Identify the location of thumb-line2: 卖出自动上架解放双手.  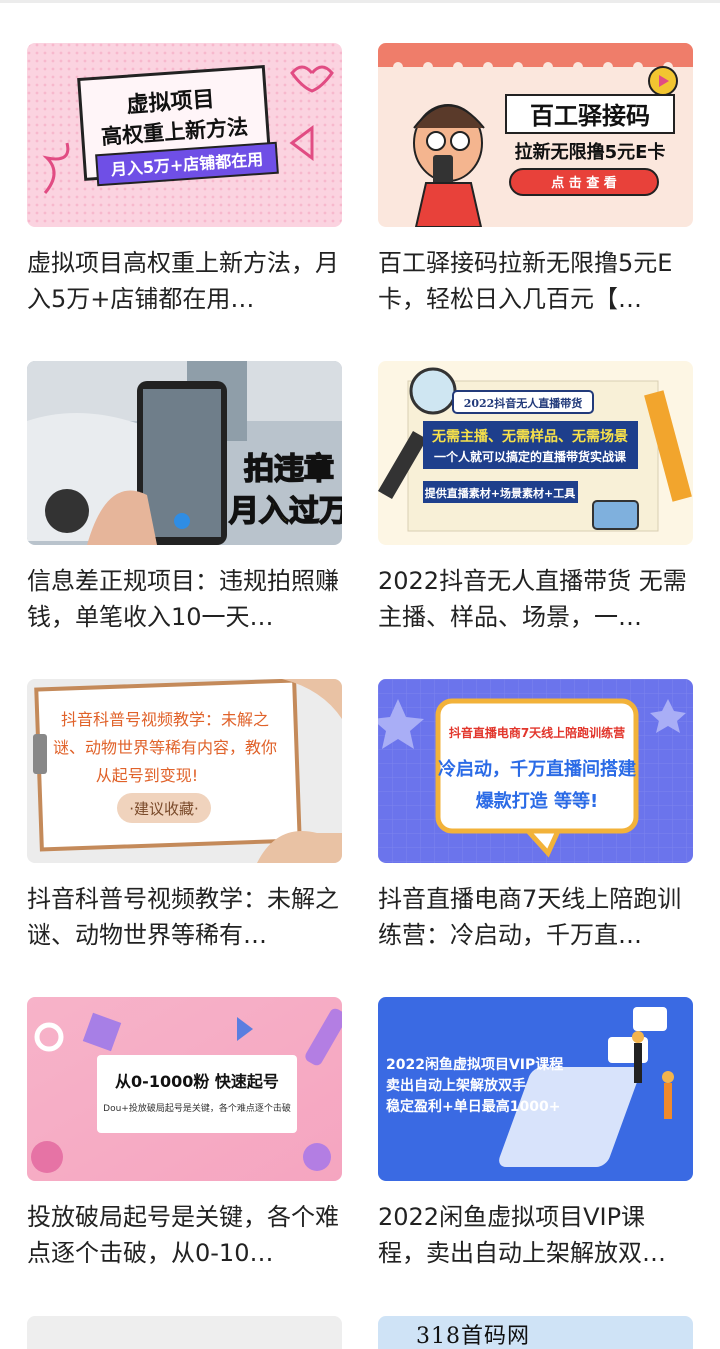
(456, 1085).